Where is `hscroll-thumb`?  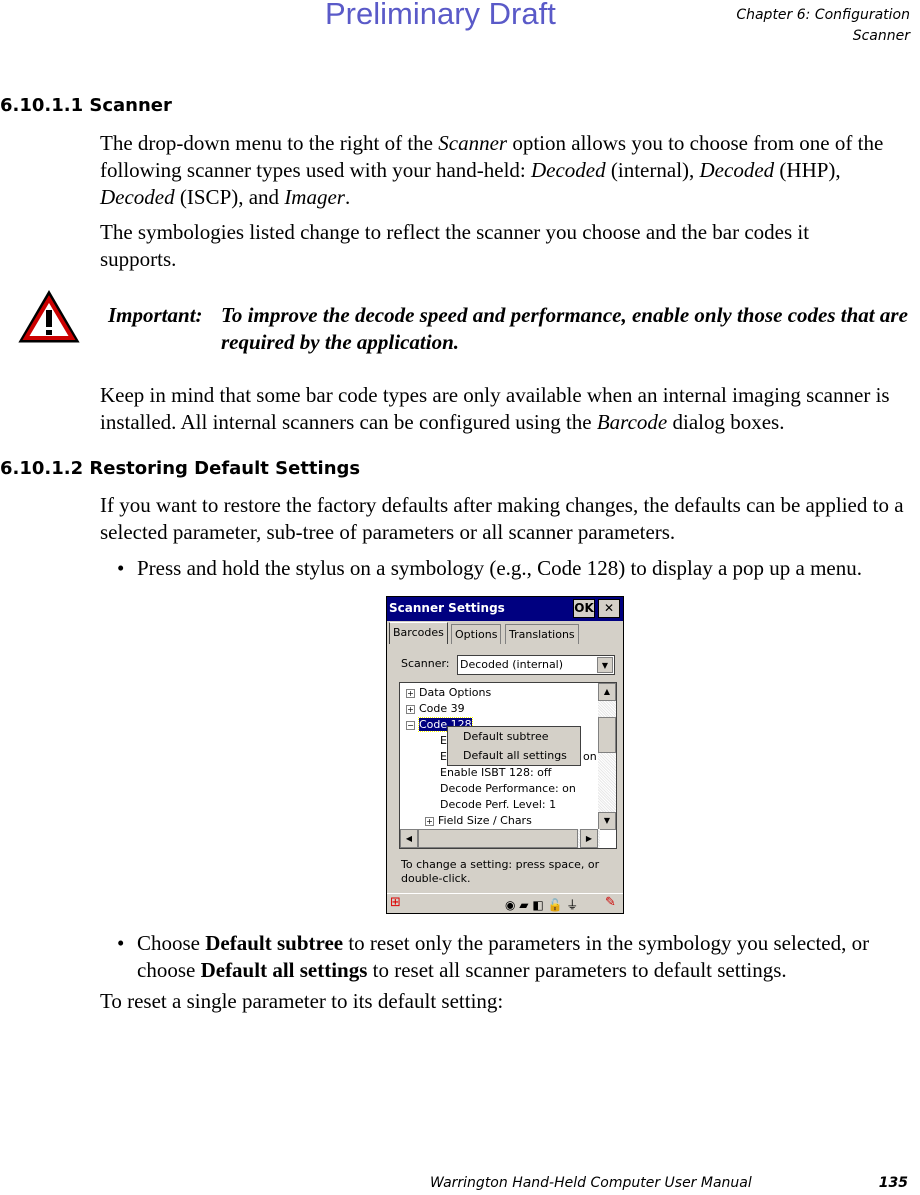
hscroll-thumb is located at coordinates (498, 838).